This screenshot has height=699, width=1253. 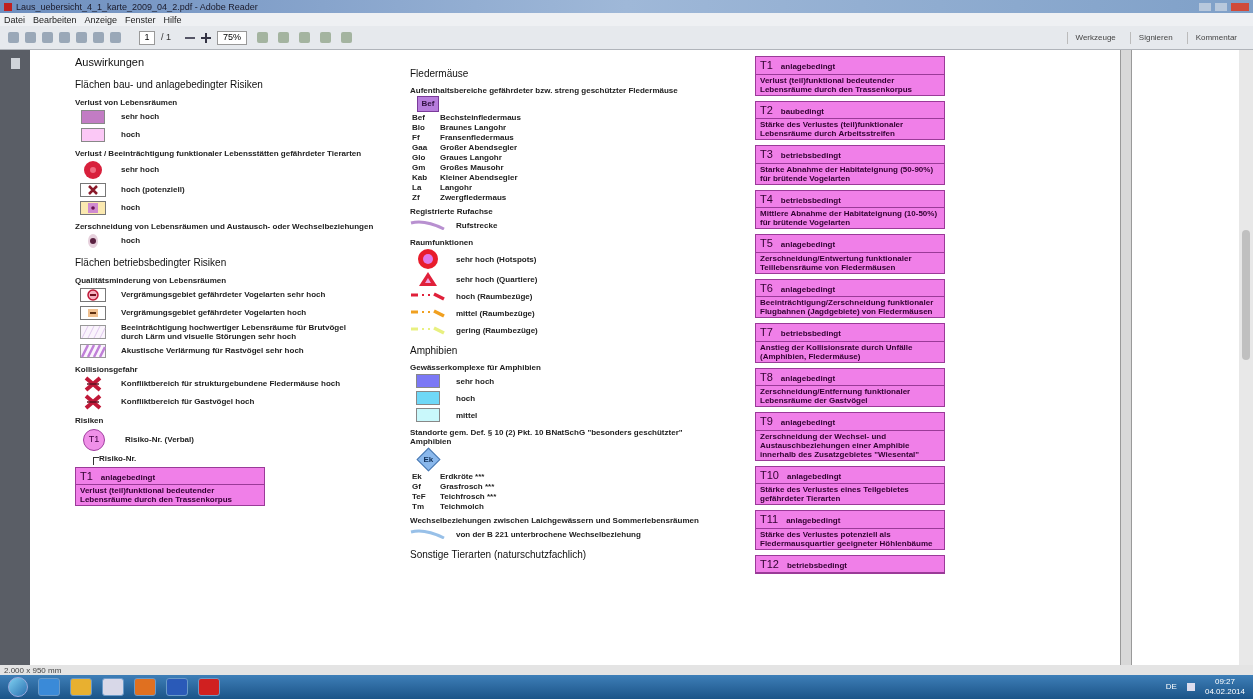 I want to click on species-name: Erdkröte ***, so click(x=462, y=476).